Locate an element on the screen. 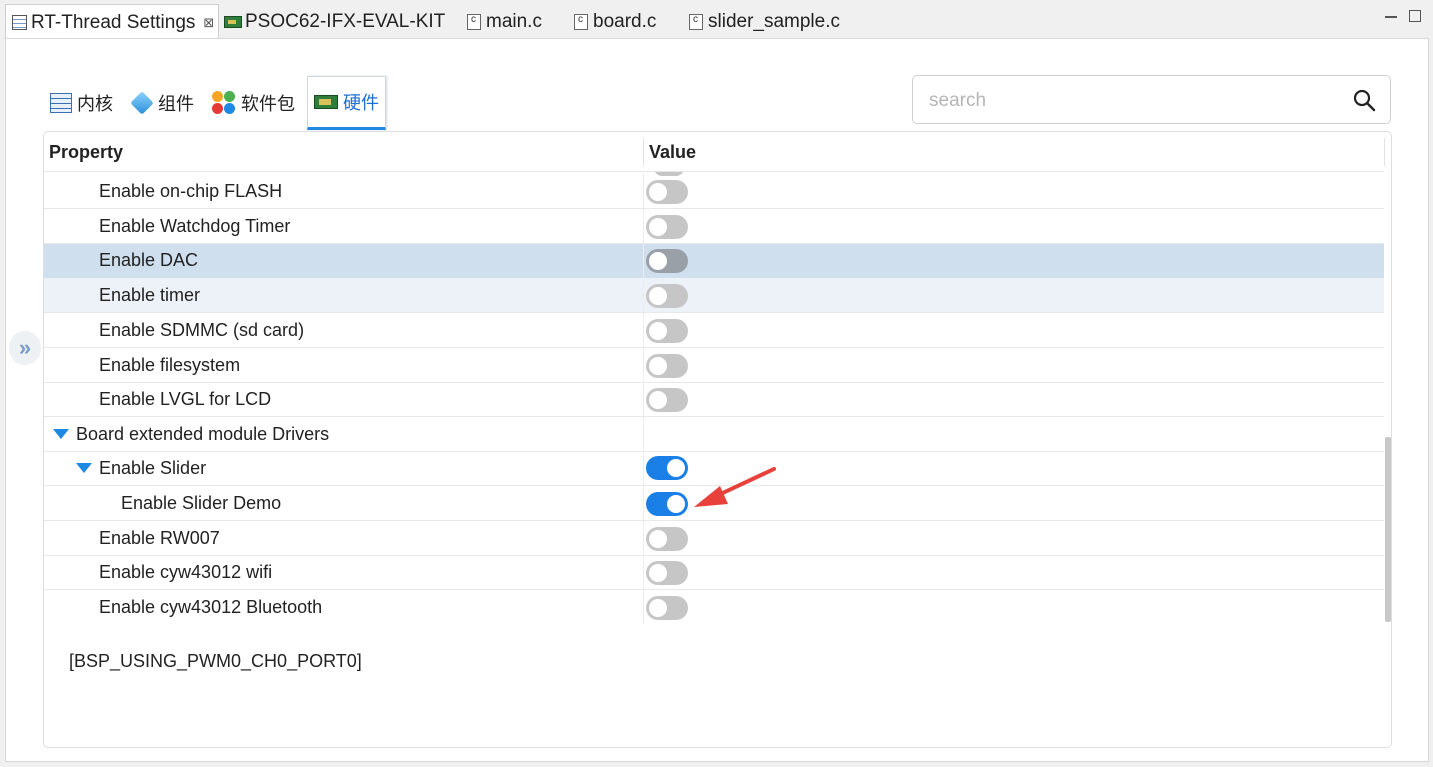 This screenshot has width=1433, height=767. tab-label: RT-Thread Settings is located at coordinates (113, 22).